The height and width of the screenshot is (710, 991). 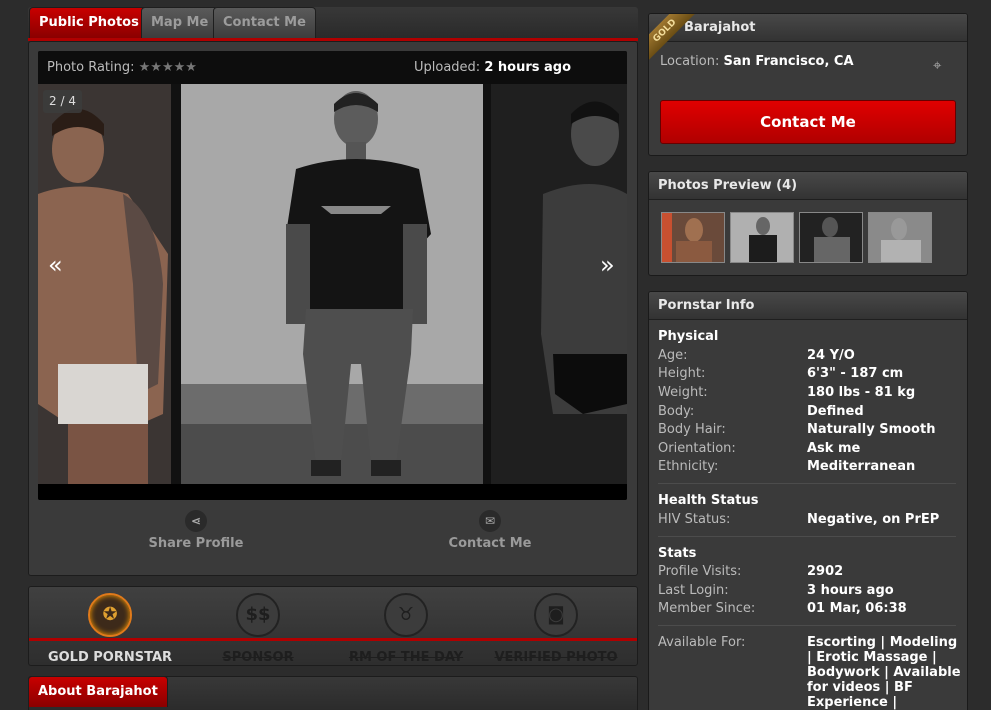 I want to click on map-pin-icon: ⌖, so click(x=942, y=65).